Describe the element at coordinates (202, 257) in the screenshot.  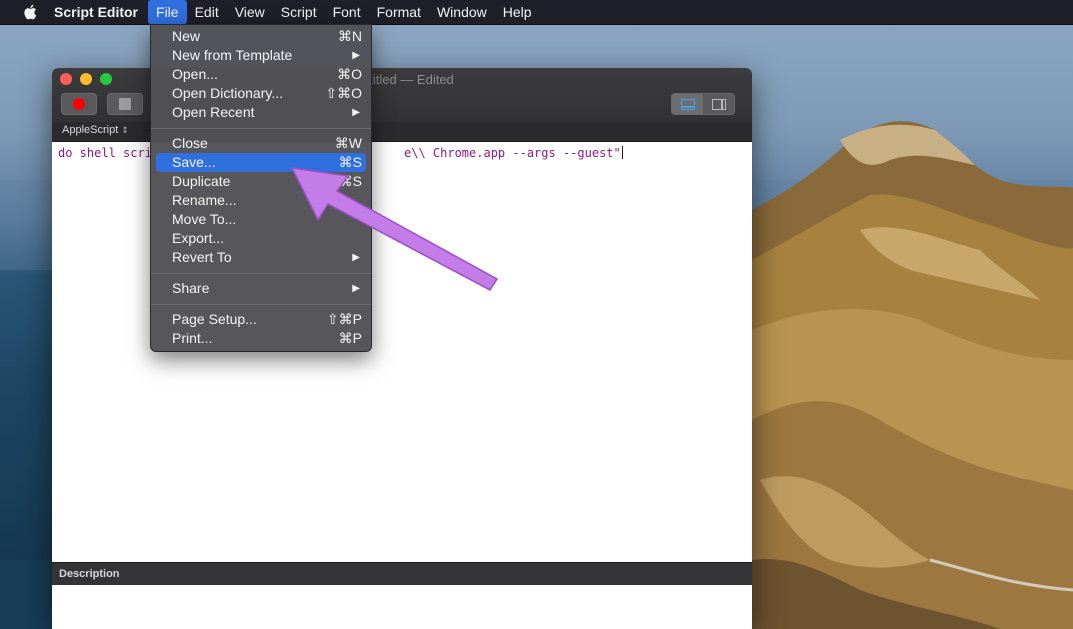
I see `menu-item-label: Revert To` at that location.